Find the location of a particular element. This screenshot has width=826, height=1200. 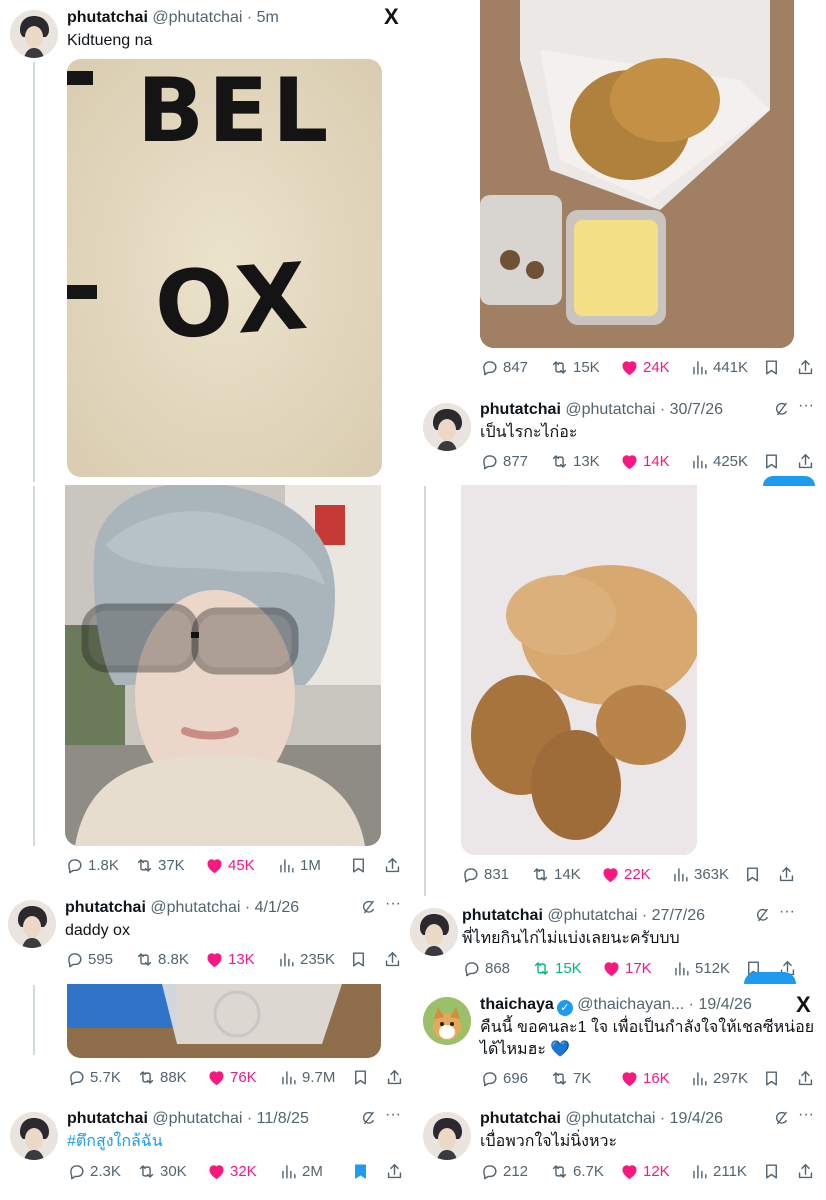

like-button: 16K is located at coordinates (645, 1078).